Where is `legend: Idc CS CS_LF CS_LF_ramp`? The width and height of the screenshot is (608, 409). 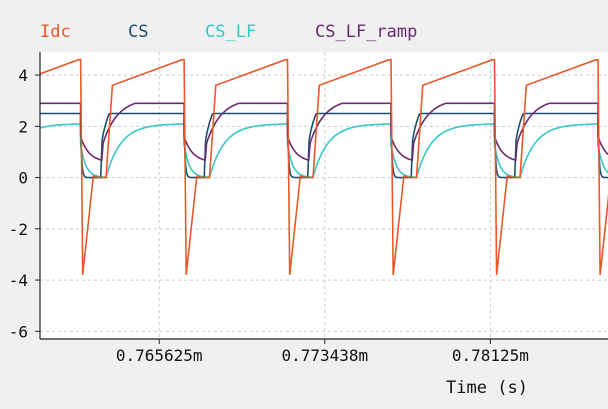
legend: Idc CS CS_LF CS_LF_ramp is located at coordinates (228, 32).